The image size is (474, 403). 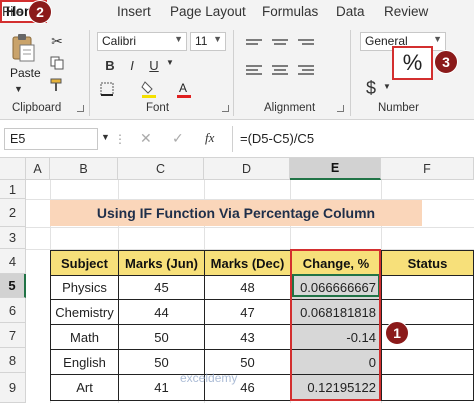 I want to click on tab-review: Review, so click(x=406, y=11).